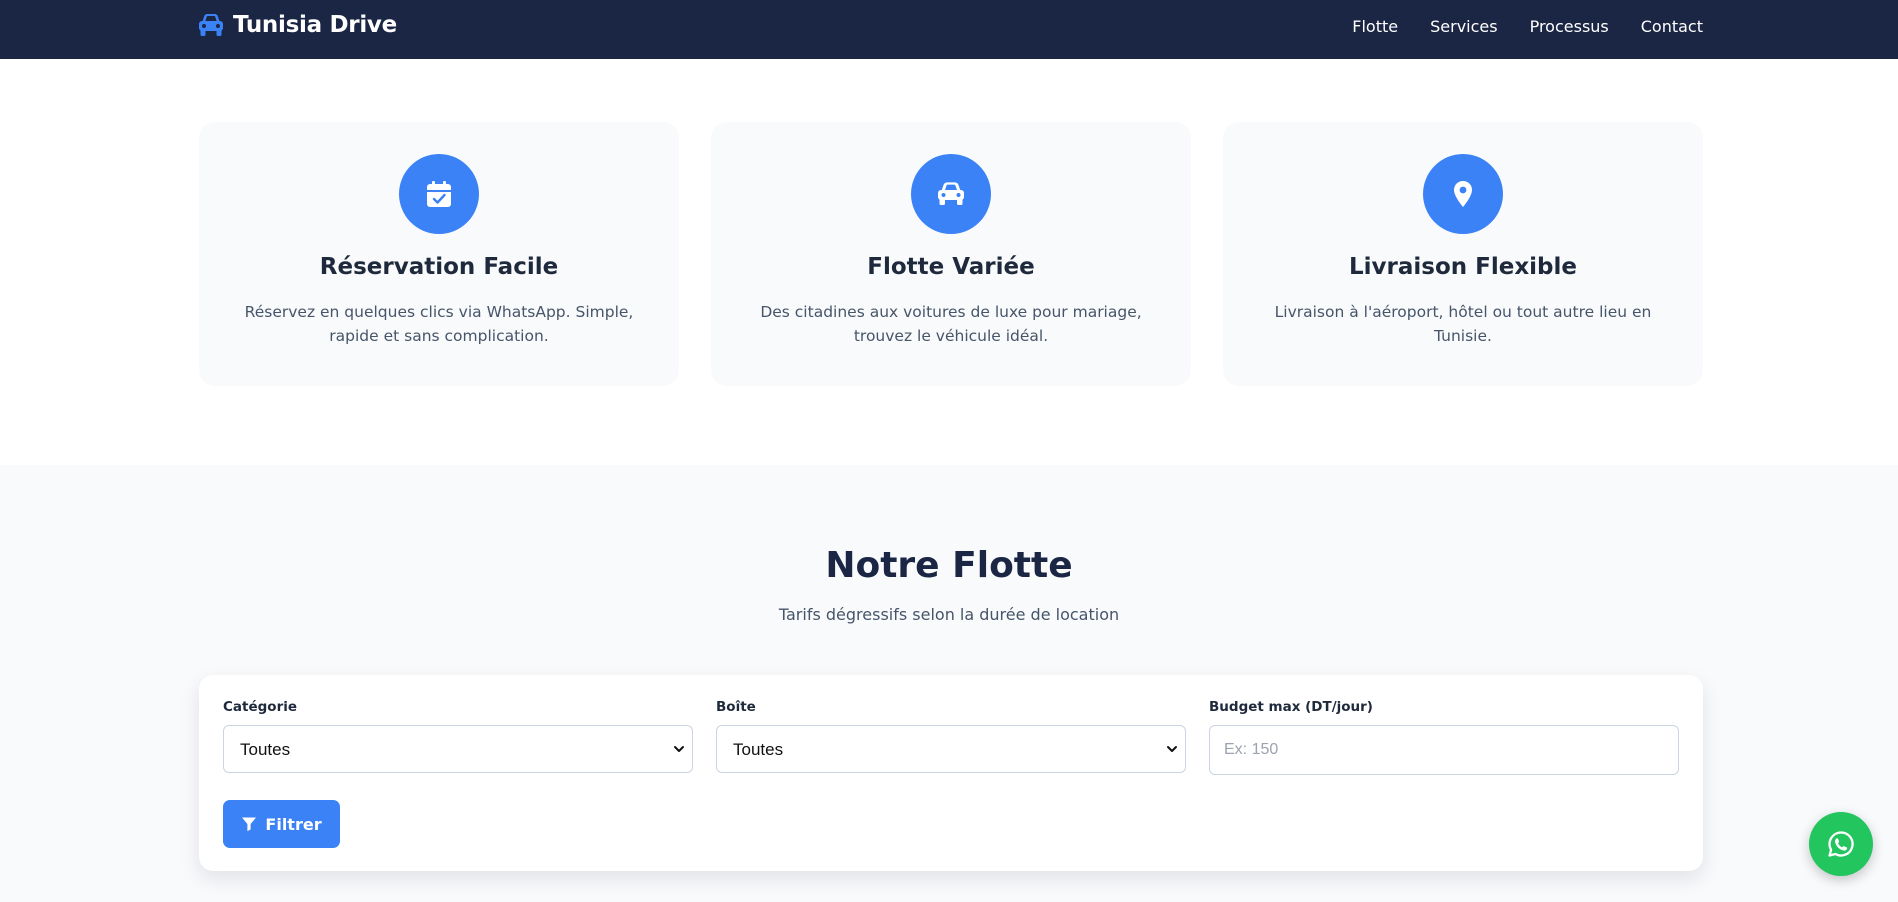 Image resolution: width=1898 pixels, height=902 pixels. I want to click on filter-button: Filtrer, so click(281, 824).